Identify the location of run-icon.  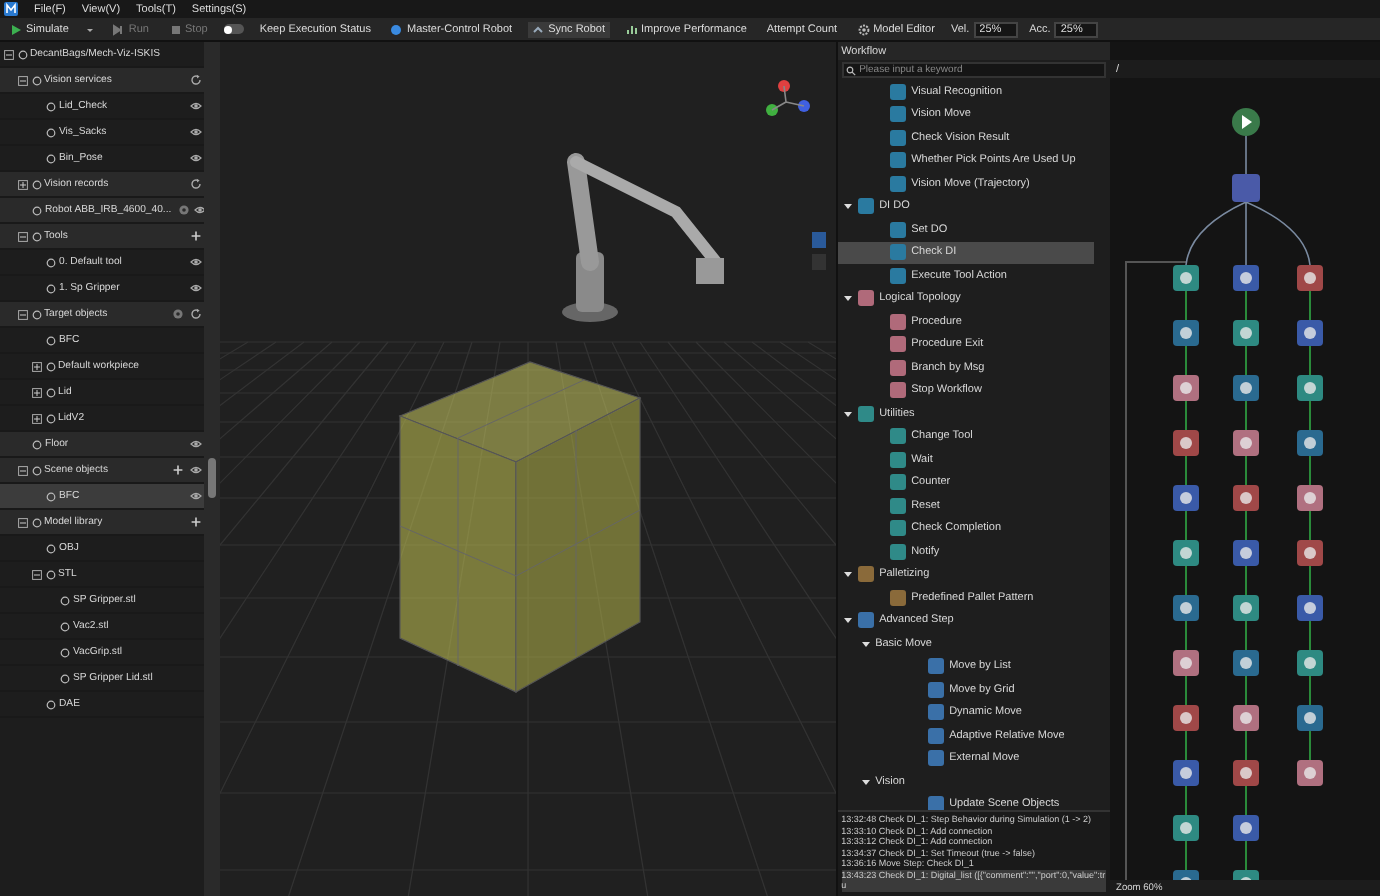
(118, 29).